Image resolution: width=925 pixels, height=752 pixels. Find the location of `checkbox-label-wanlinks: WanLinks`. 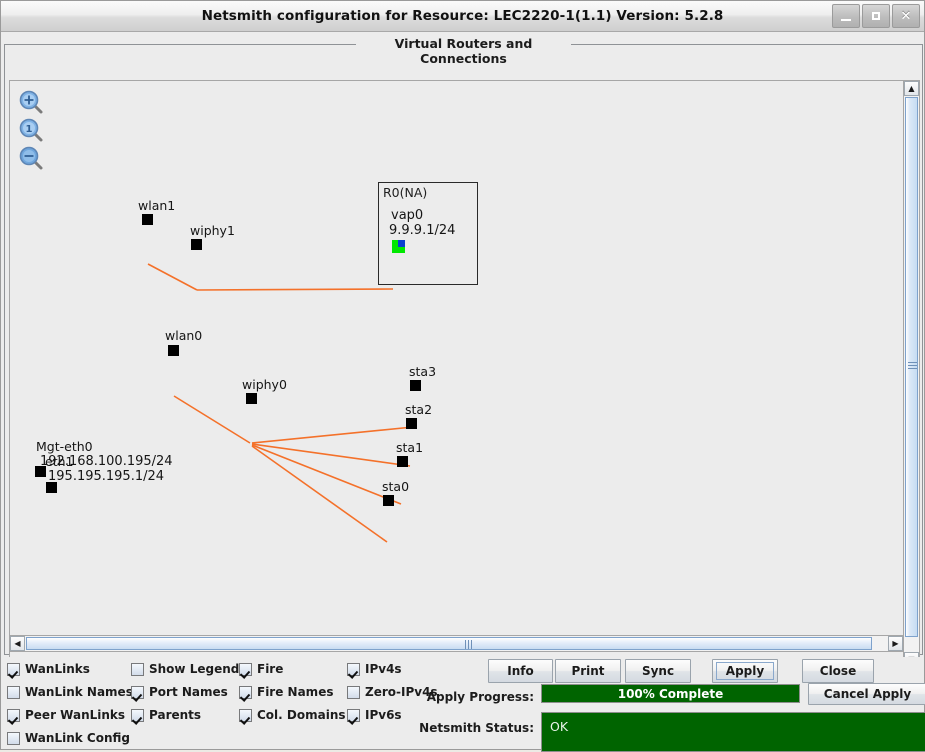

checkbox-label-wanlinks: WanLinks is located at coordinates (57, 669).